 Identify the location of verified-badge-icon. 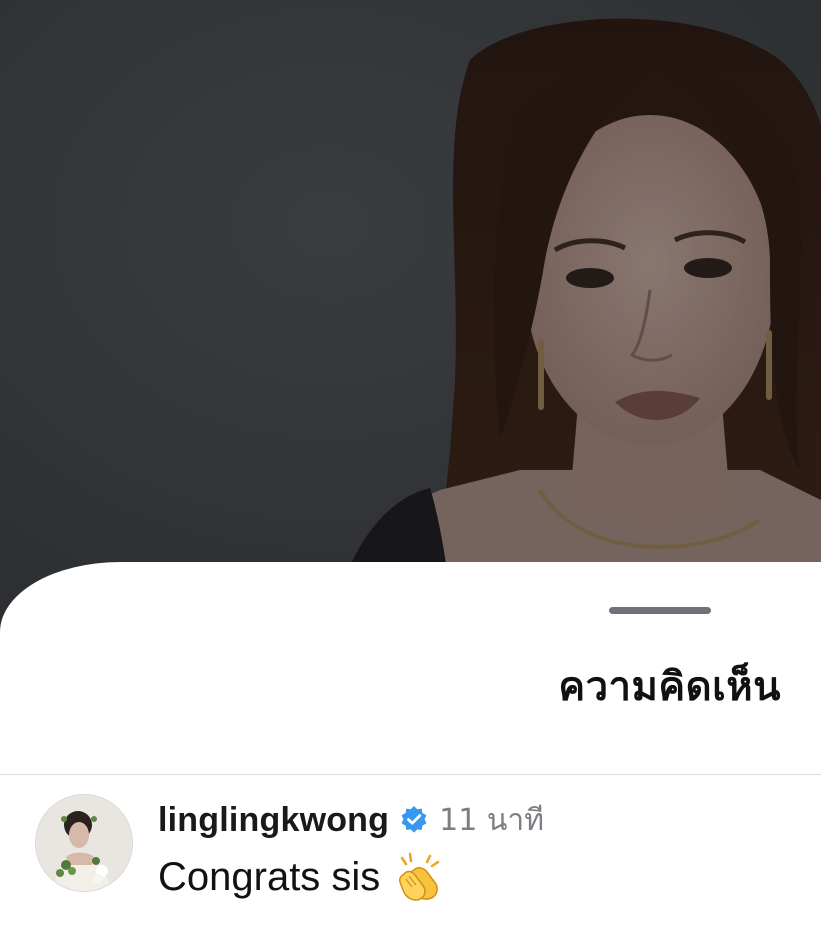
(414, 820).